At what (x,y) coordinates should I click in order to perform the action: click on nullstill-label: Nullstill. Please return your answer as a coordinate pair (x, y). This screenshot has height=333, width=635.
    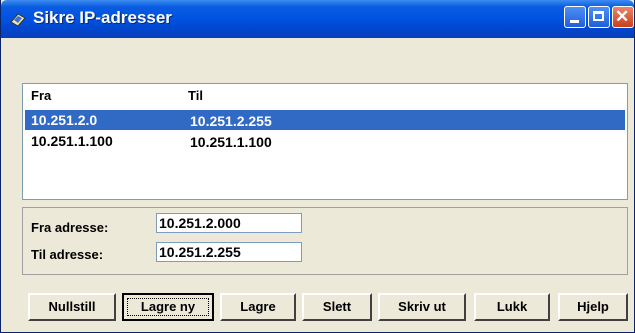
    Looking at the image, I should click on (72, 306).